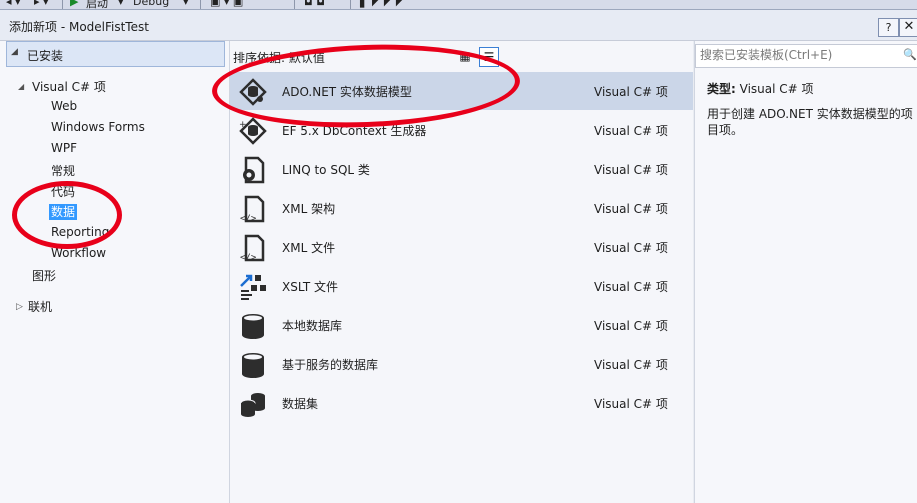 The height and width of the screenshot is (503, 917). I want to click on search-box: 🔍, so click(806, 56).